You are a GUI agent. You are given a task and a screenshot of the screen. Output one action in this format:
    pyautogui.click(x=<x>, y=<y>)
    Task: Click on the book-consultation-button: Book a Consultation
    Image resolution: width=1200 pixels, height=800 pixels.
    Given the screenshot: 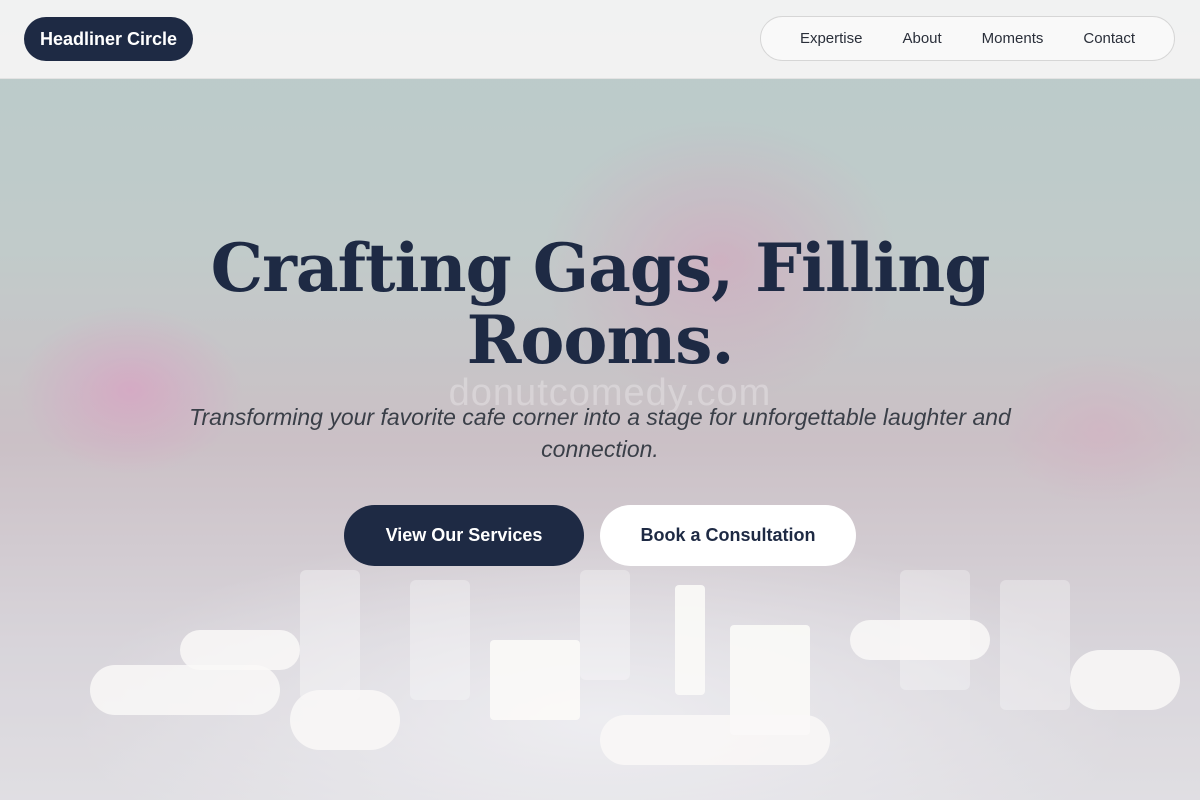 What is the action you would take?
    pyautogui.click(x=728, y=535)
    